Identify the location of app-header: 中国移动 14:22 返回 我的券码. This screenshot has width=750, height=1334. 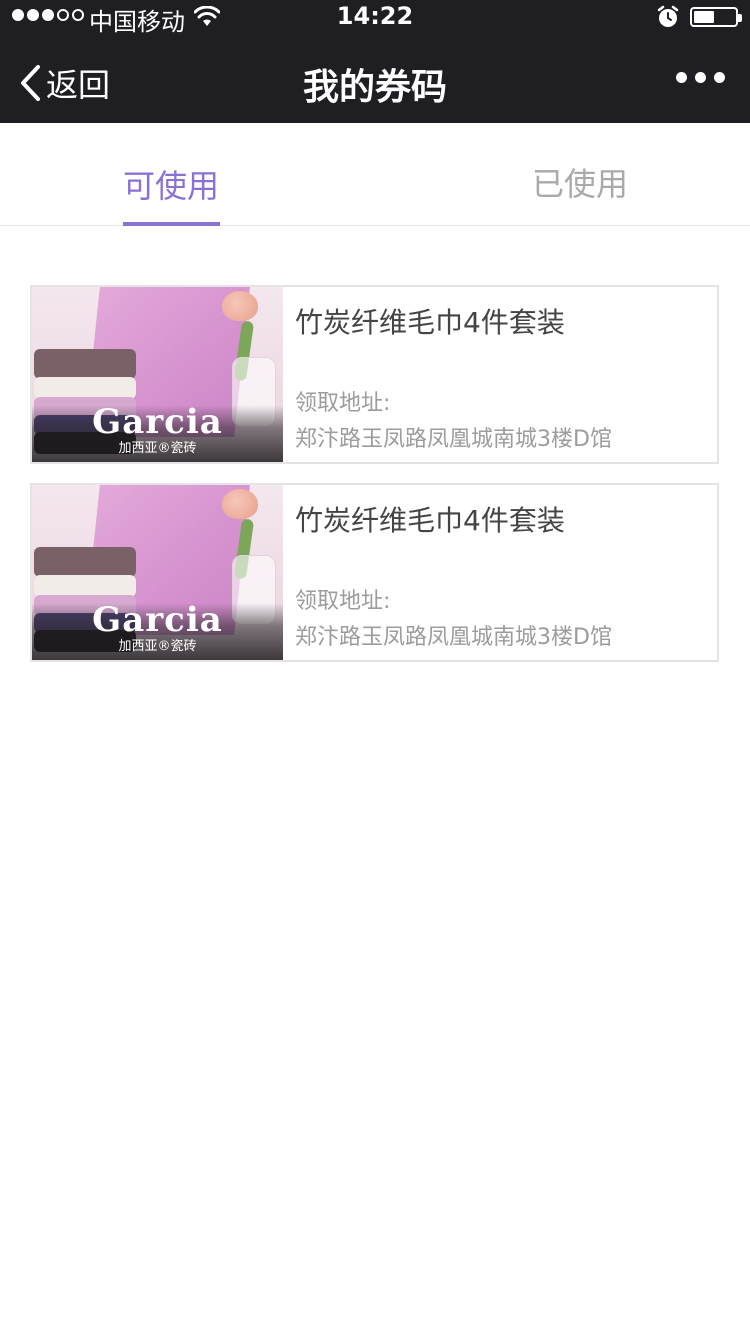
(375, 61).